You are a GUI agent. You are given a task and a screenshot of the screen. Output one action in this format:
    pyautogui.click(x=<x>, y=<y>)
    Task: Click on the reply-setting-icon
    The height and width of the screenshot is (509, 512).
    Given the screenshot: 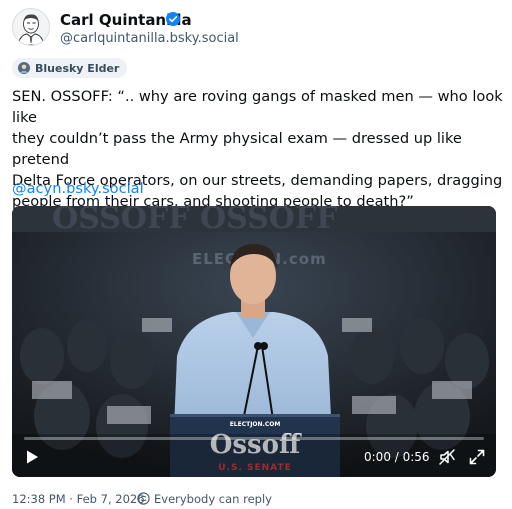 What is the action you would take?
    pyautogui.click(x=143, y=498)
    